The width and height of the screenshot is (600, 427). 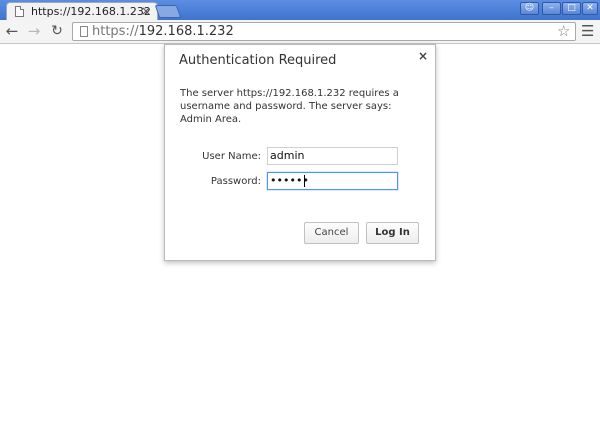 What do you see at coordinates (34, 31) in the screenshot?
I see `forward-arrow-icon: →` at bounding box center [34, 31].